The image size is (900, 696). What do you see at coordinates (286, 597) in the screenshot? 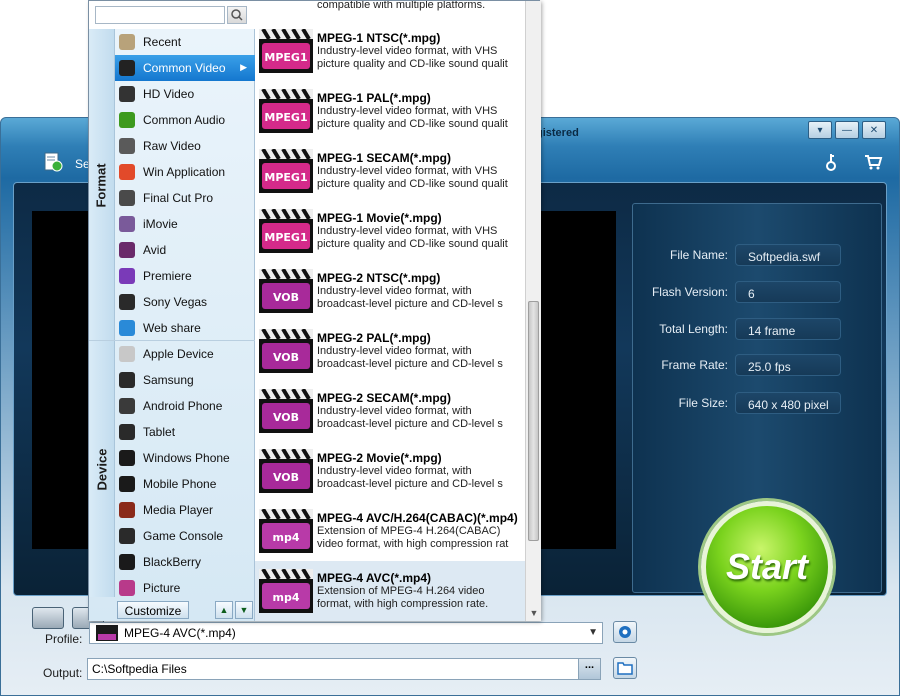
I see `format-badge-text: mp4` at bounding box center [286, 597].